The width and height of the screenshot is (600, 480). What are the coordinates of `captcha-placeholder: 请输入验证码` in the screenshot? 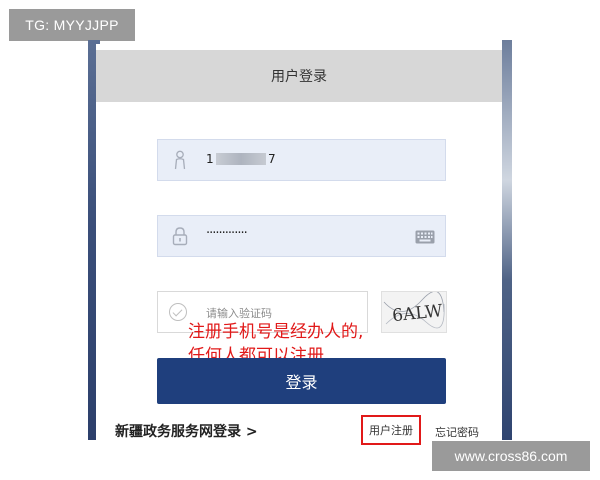 It's located at (239, 313).